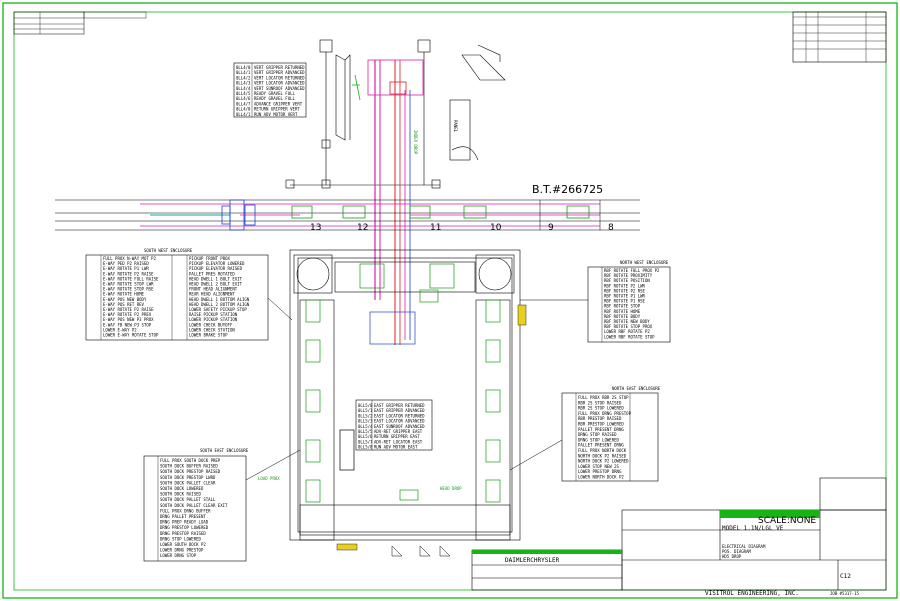 The image size is (900, 601). Describe the element at coordinates (839, 37) in the screenshot. I see `revision-block-top-right` at that location.